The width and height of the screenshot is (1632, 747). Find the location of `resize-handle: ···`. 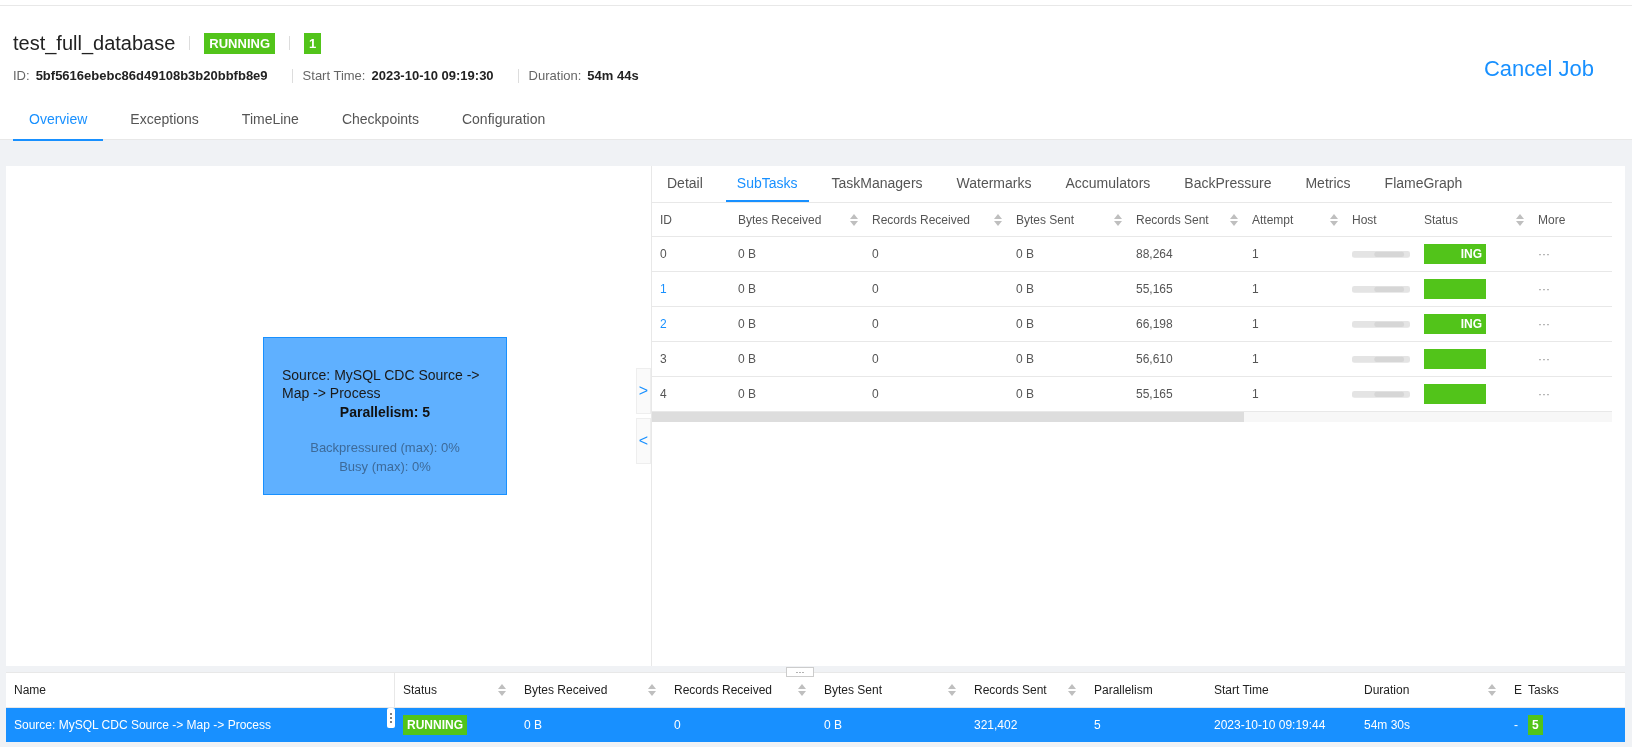

resize-handle: ··· is located at coordinates (800, 672).